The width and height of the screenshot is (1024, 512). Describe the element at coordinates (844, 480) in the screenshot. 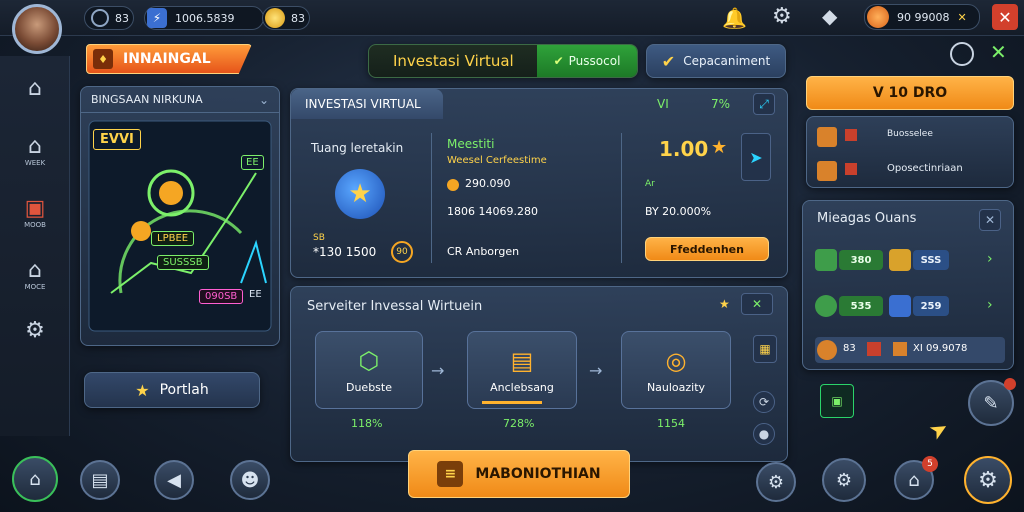

I see `settings-button-2: ⚙` at that location.